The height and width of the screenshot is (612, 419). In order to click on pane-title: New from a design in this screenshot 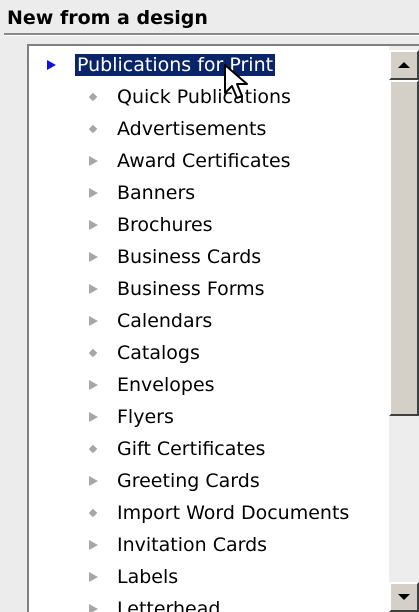, I will do `click(107, 18)`.